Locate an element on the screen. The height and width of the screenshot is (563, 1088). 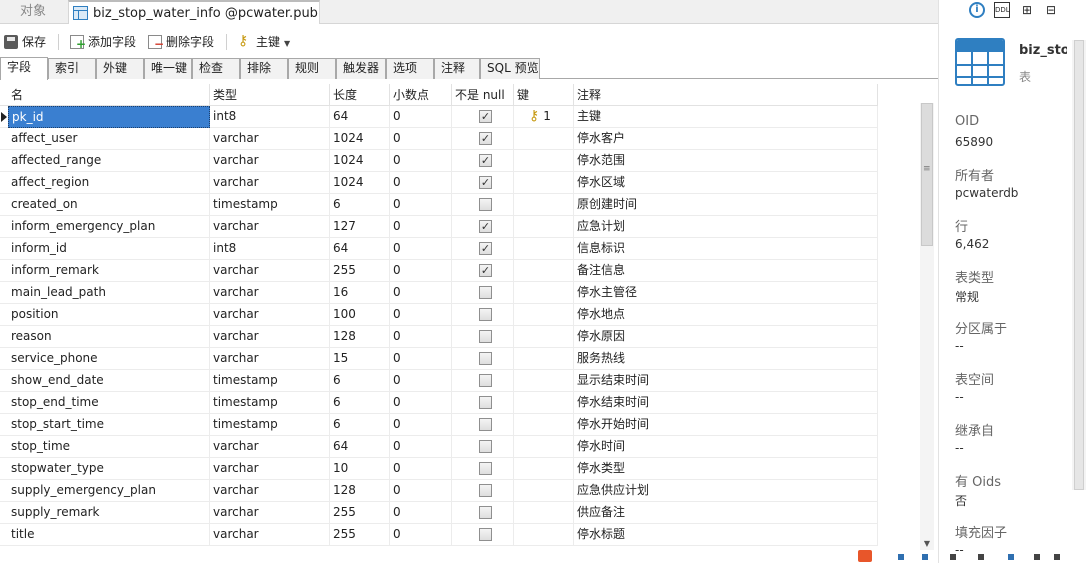
field-length-cell: 255 is located at coordinates (360, 535).